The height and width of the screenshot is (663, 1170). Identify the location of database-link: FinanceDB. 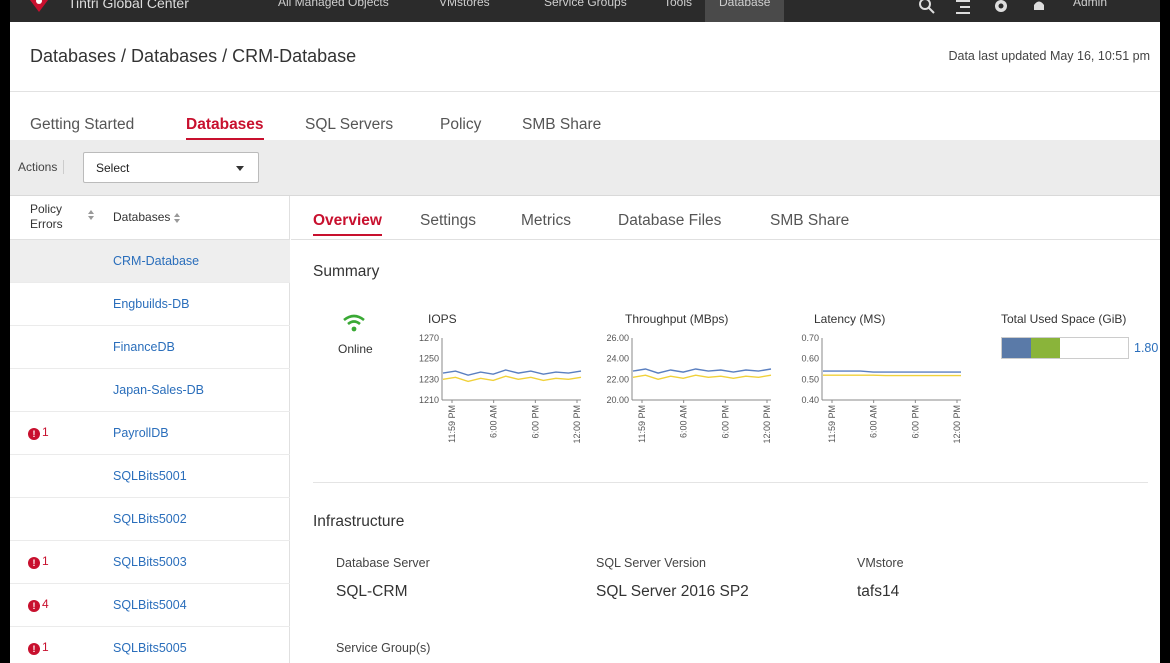
(144, 347).